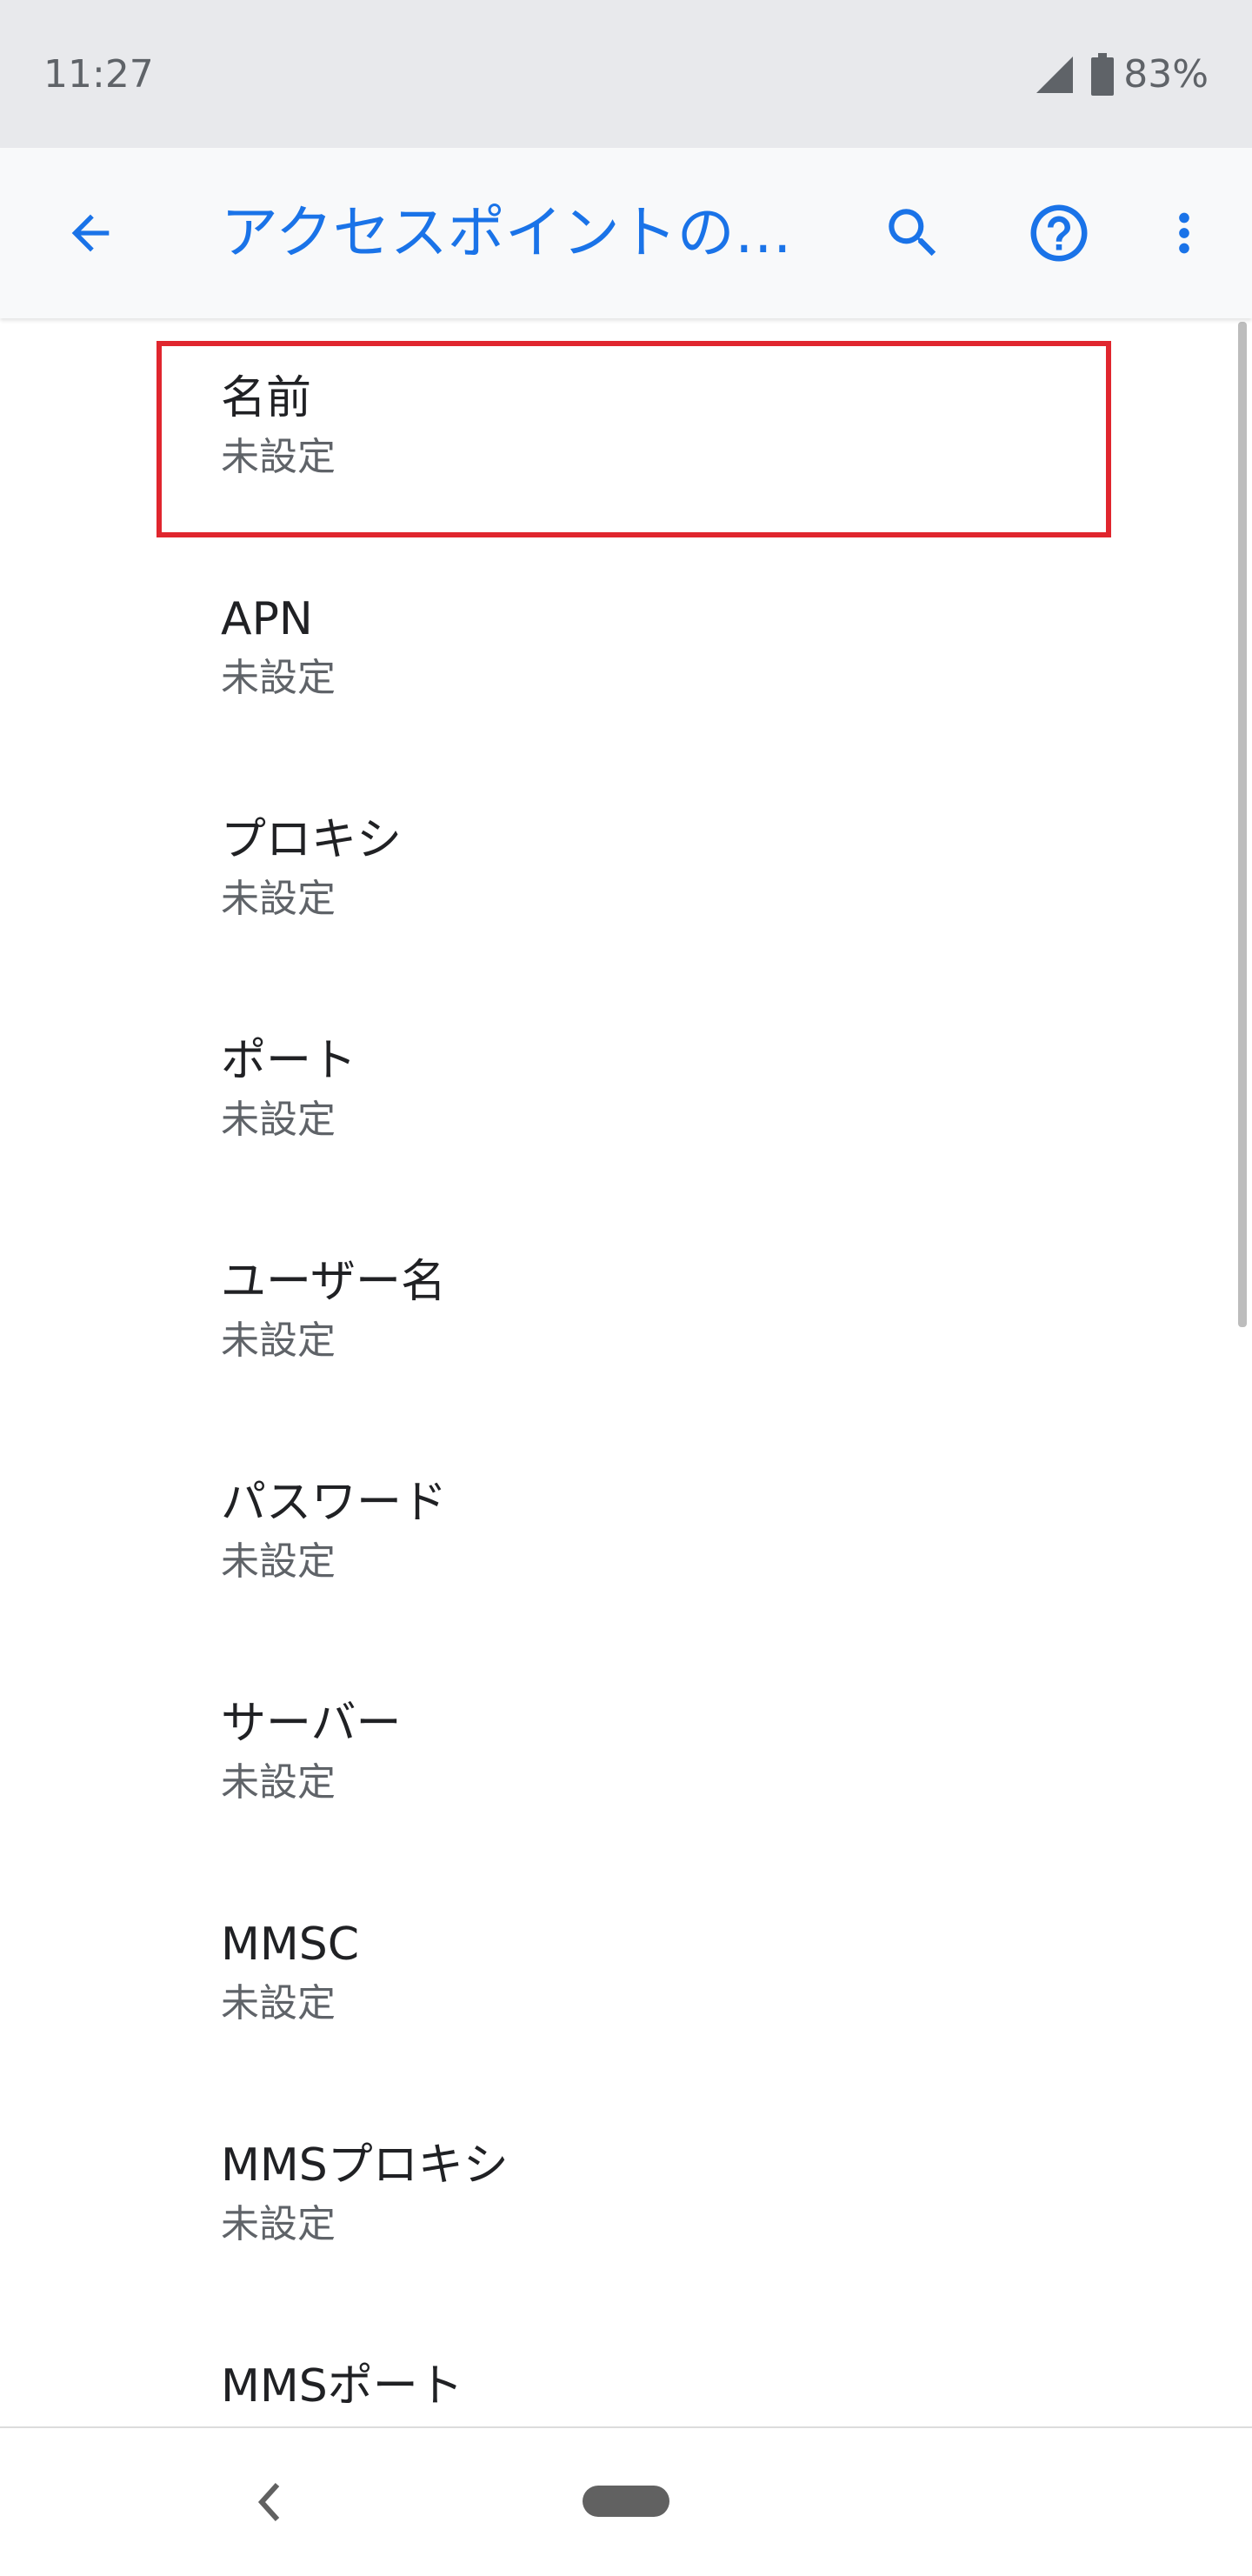 This screenshot has height=2576, width=1252. Describe the element at coordinates (290, 1945) in the screenshot. I see `item-title: MMSC` at that location.